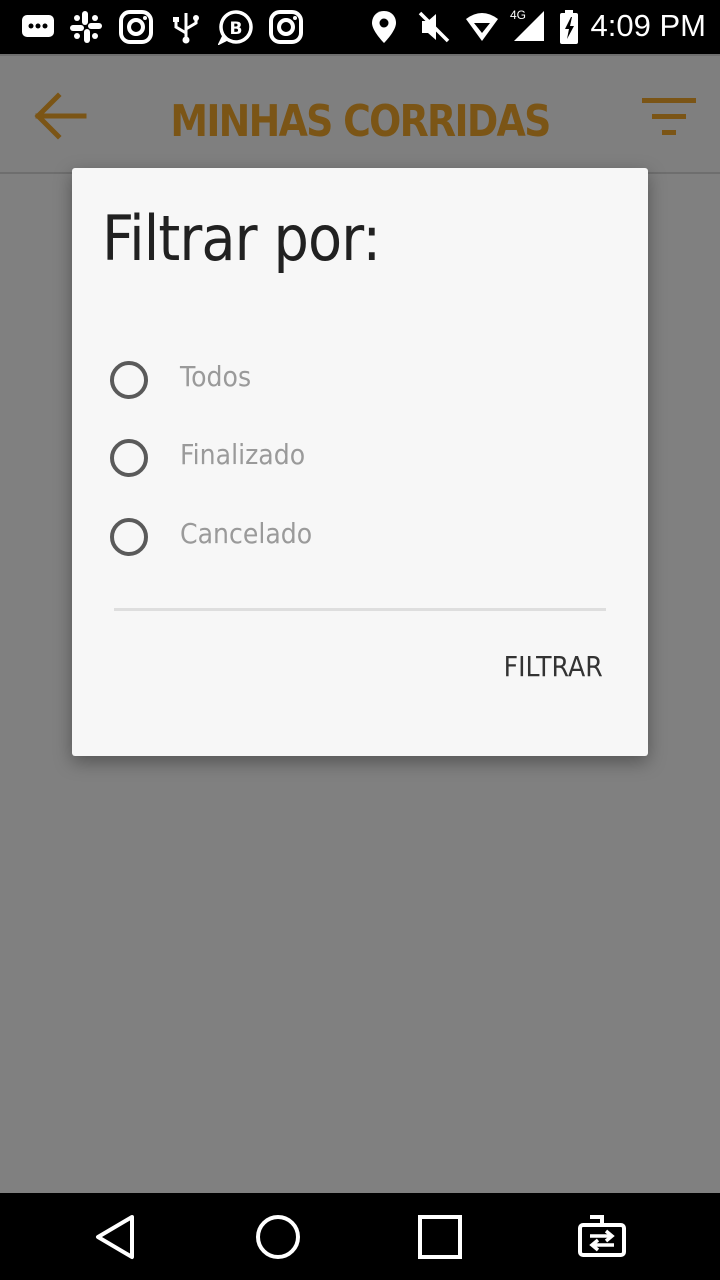  Describe the element at coordinates (482, 27) in the screenshot. I see `wifi-icon` at that location.